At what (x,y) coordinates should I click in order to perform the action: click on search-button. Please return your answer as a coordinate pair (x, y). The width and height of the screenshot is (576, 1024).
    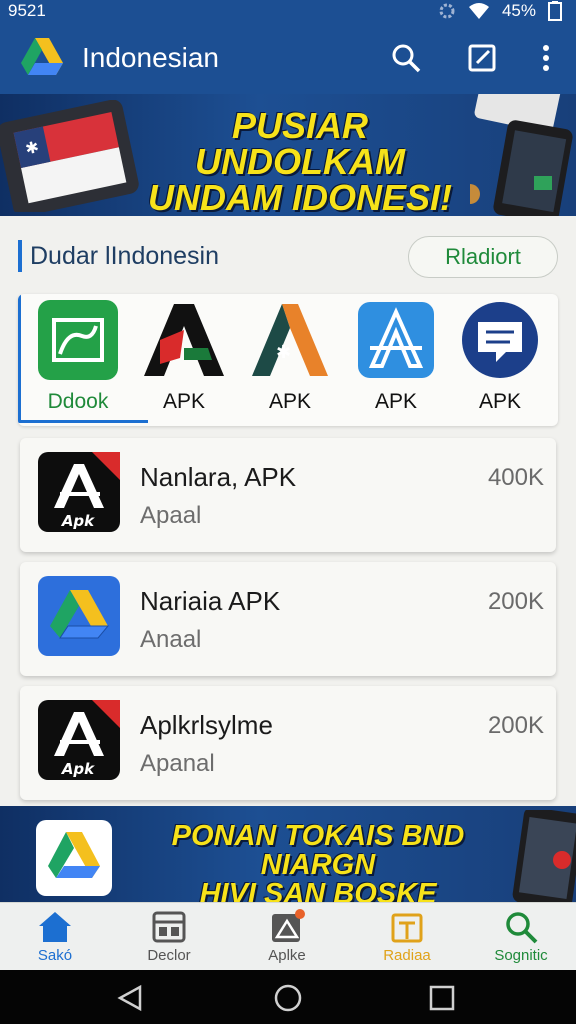
    Looking at the image, I should click on (406, 58).